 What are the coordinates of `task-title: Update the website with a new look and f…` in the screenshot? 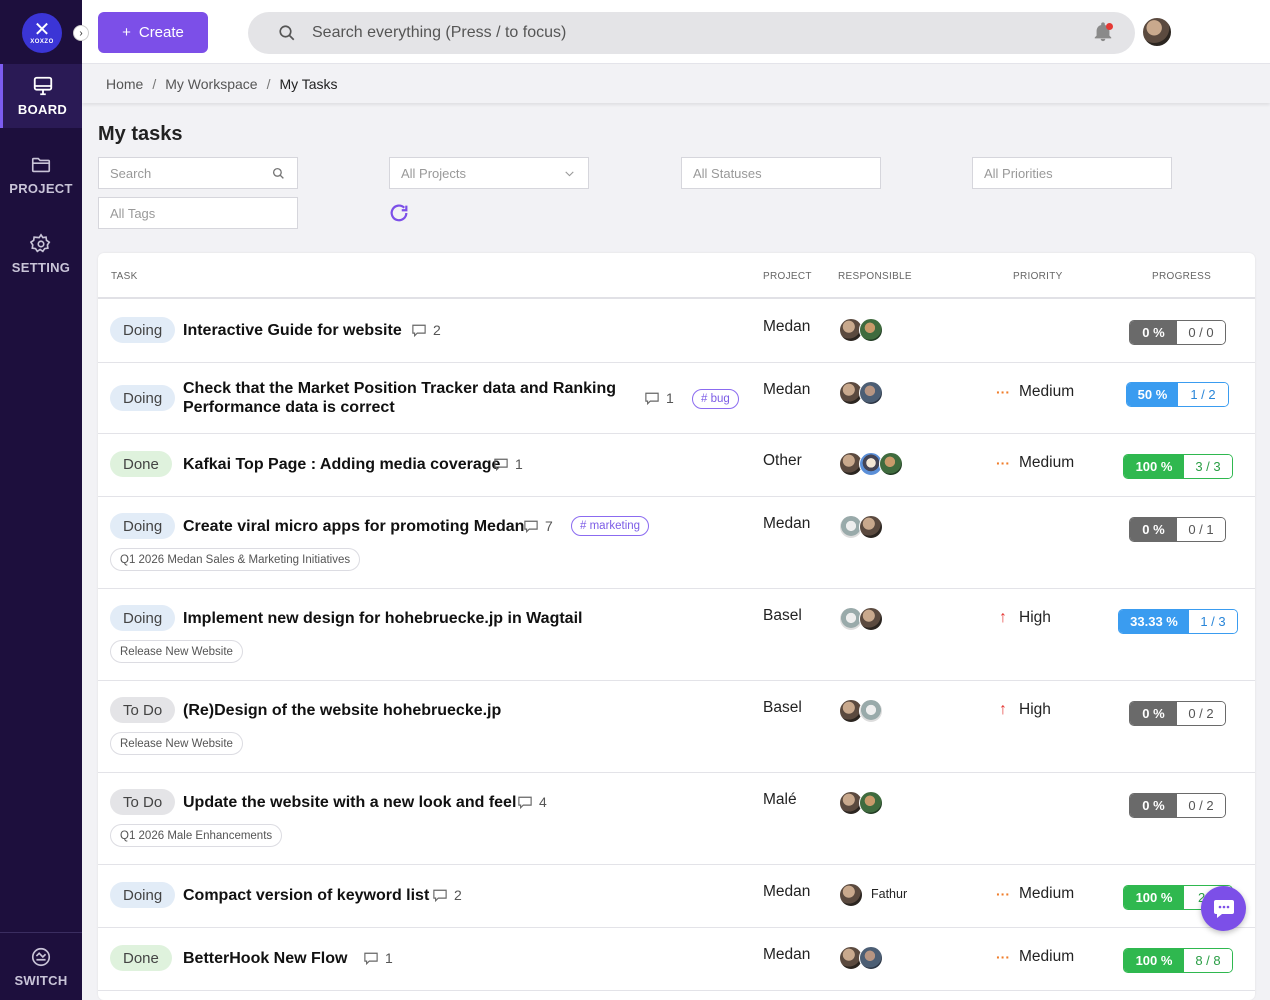 It's located at (349, 802).